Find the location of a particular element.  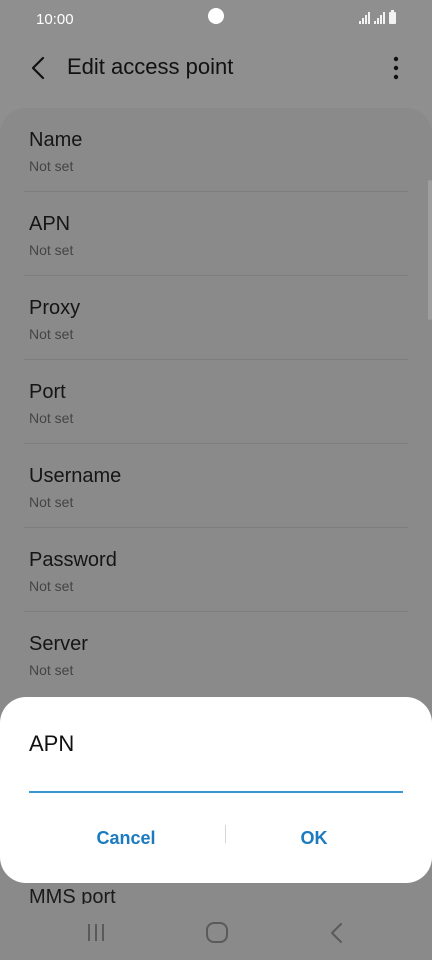

home-icon is located at coordinates (217, 932).